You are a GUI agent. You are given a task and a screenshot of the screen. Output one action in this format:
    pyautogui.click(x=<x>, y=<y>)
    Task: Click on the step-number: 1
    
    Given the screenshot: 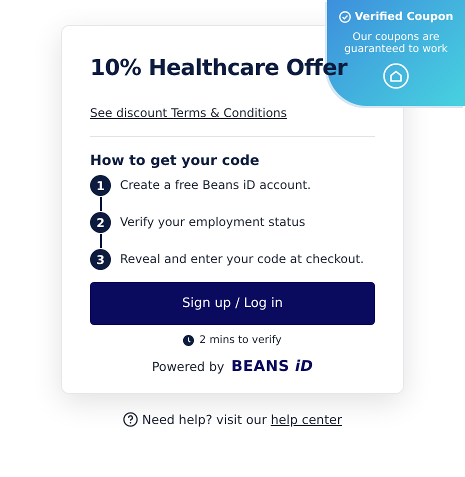 What is the action you would take?
    pyautogui.click(x=100, y=185)
    